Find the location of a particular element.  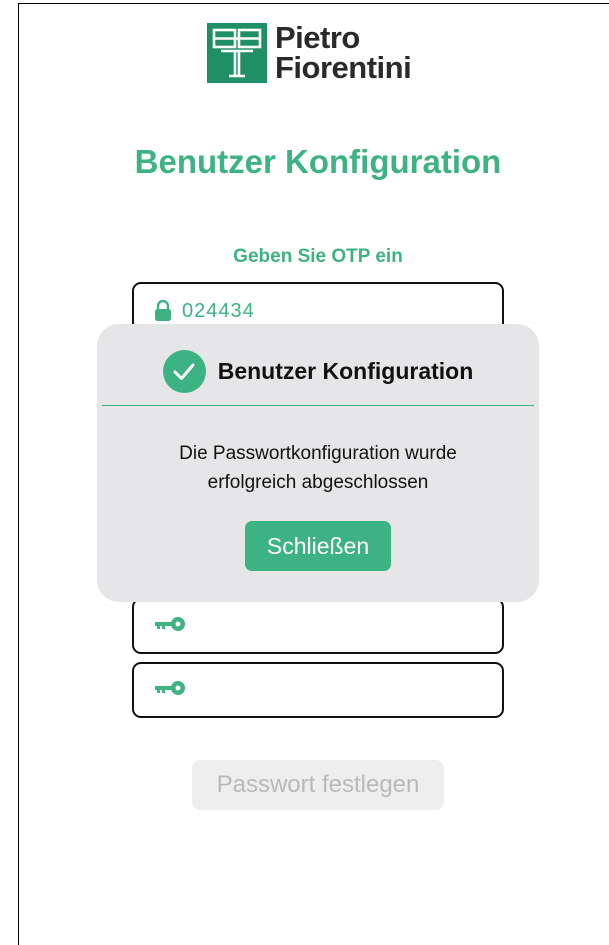

dialog-message-line1: Die Passwortkonfiguration wurde is located at coordinates (318, 453).